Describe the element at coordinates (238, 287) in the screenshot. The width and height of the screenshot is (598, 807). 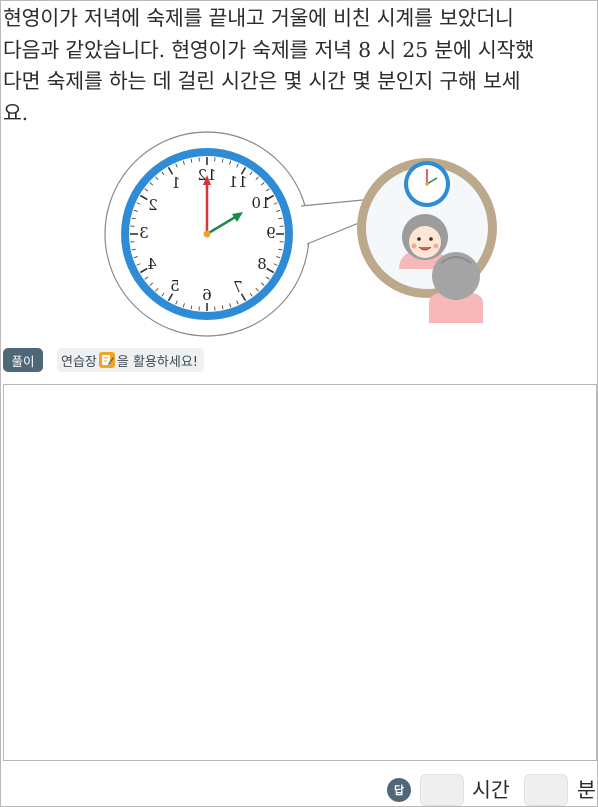
I see `clock-numeral-7: 7` at that location.